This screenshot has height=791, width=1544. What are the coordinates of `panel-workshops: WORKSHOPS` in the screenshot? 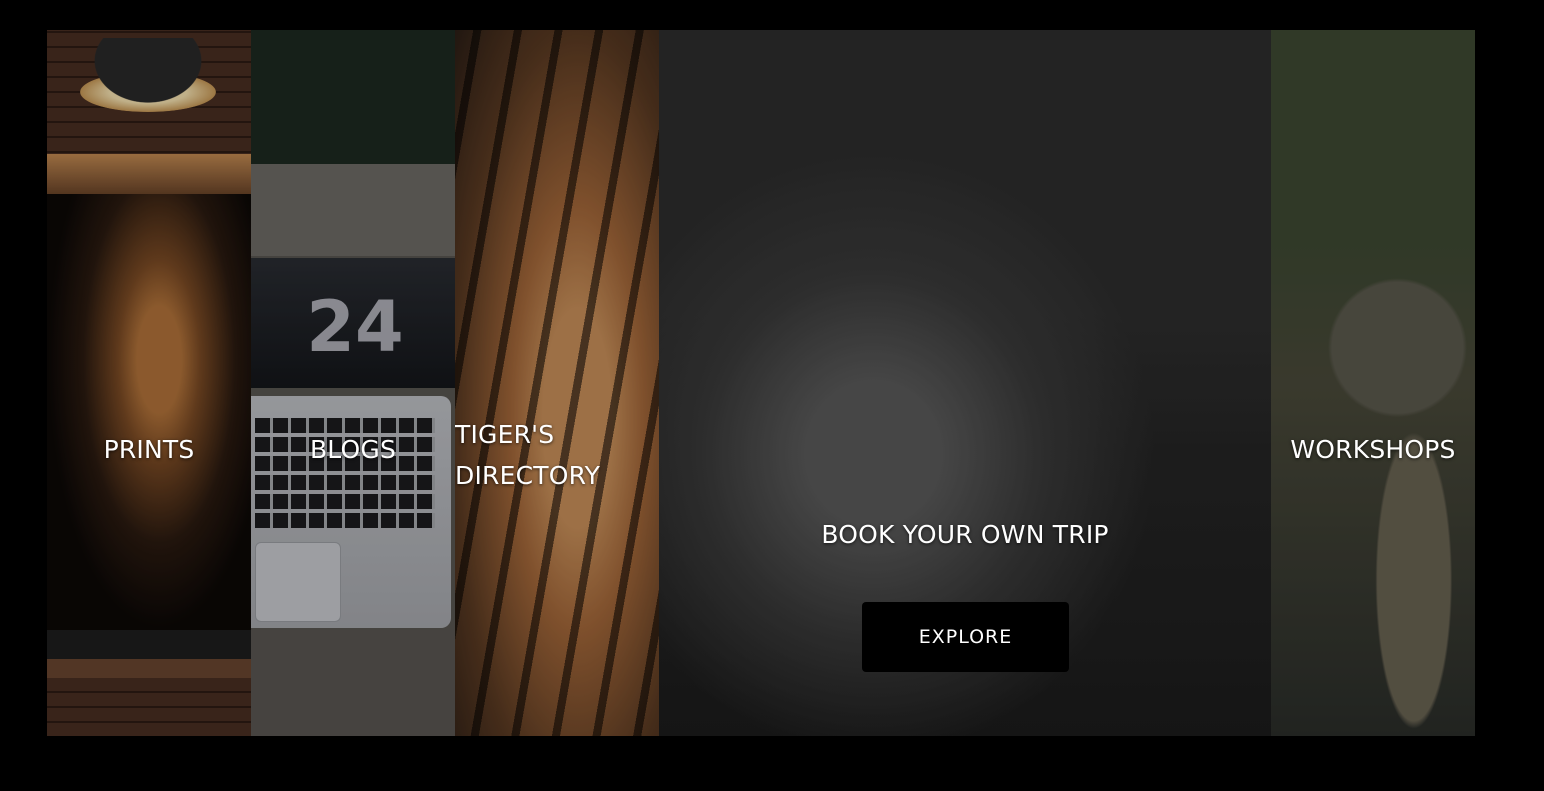 It's located at (1373, 383).